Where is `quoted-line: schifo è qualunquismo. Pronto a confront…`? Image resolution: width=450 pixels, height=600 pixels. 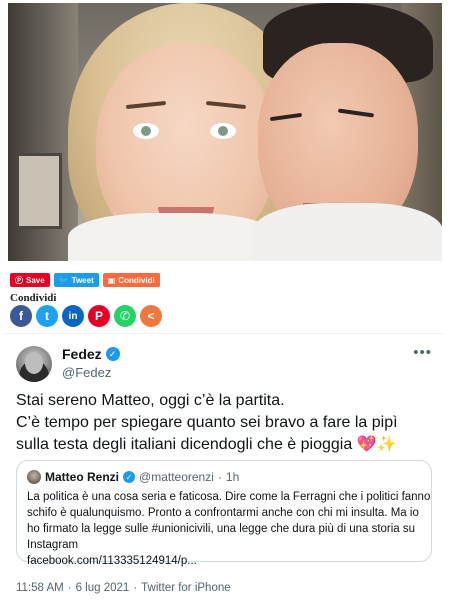 quoted-line: schifo è qualunquismo. Pronto a confront… is located at coordinates (223, 513).